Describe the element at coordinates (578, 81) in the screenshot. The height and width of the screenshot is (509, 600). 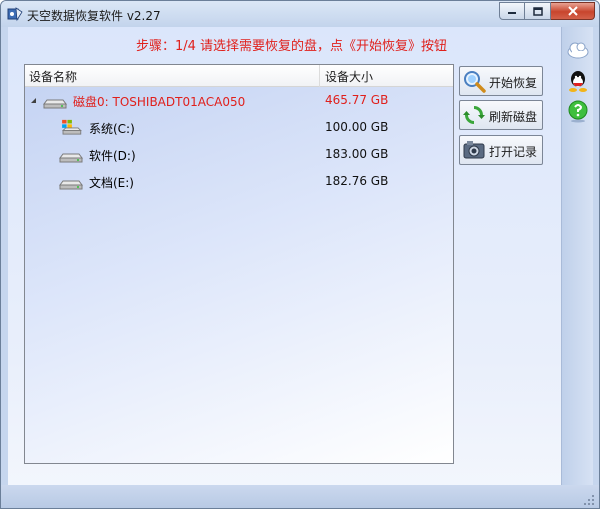
I see `qq-icon` at that location.